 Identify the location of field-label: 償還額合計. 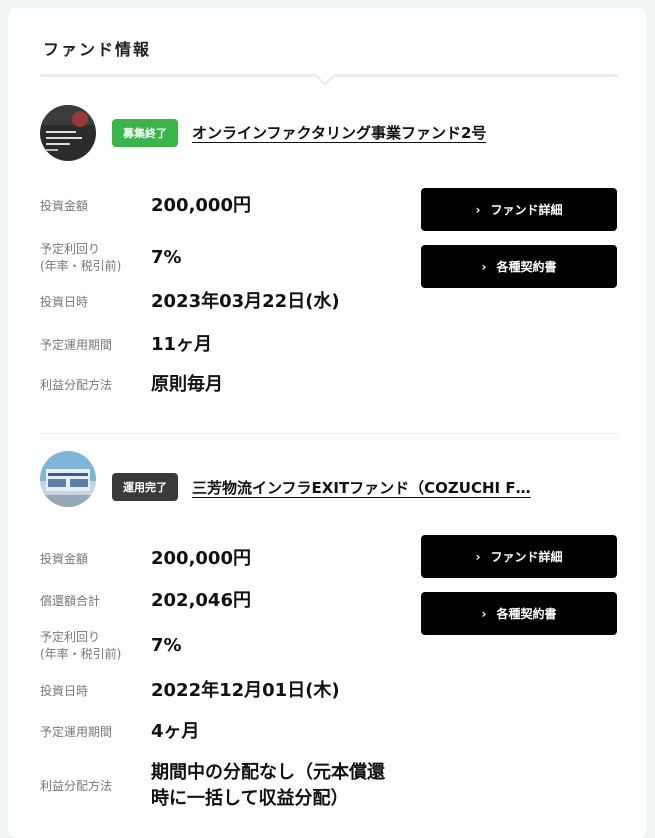
(70, 601).